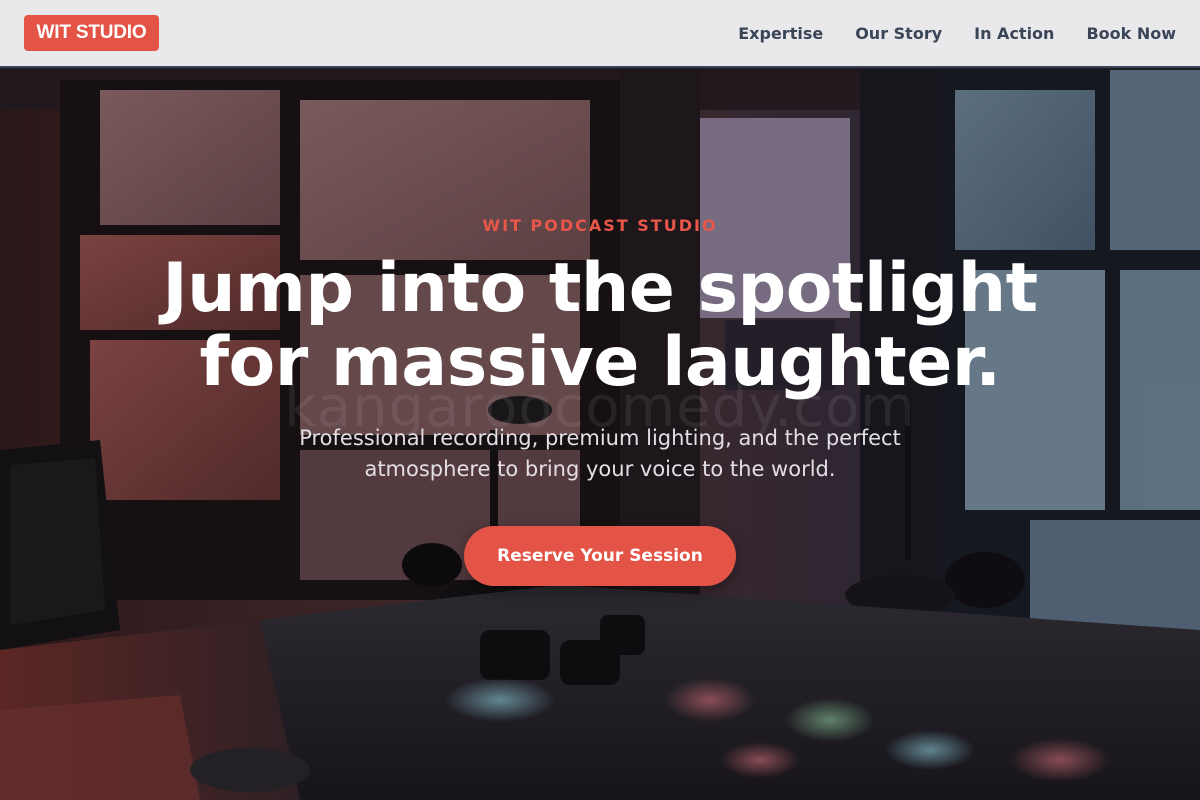 Image resolution: width=1200 pixels, height=800 pixels. Describe the element at coordinates (1131, 33) in the screenshot. I see `nav-link-book-now: Book Now` at that location.